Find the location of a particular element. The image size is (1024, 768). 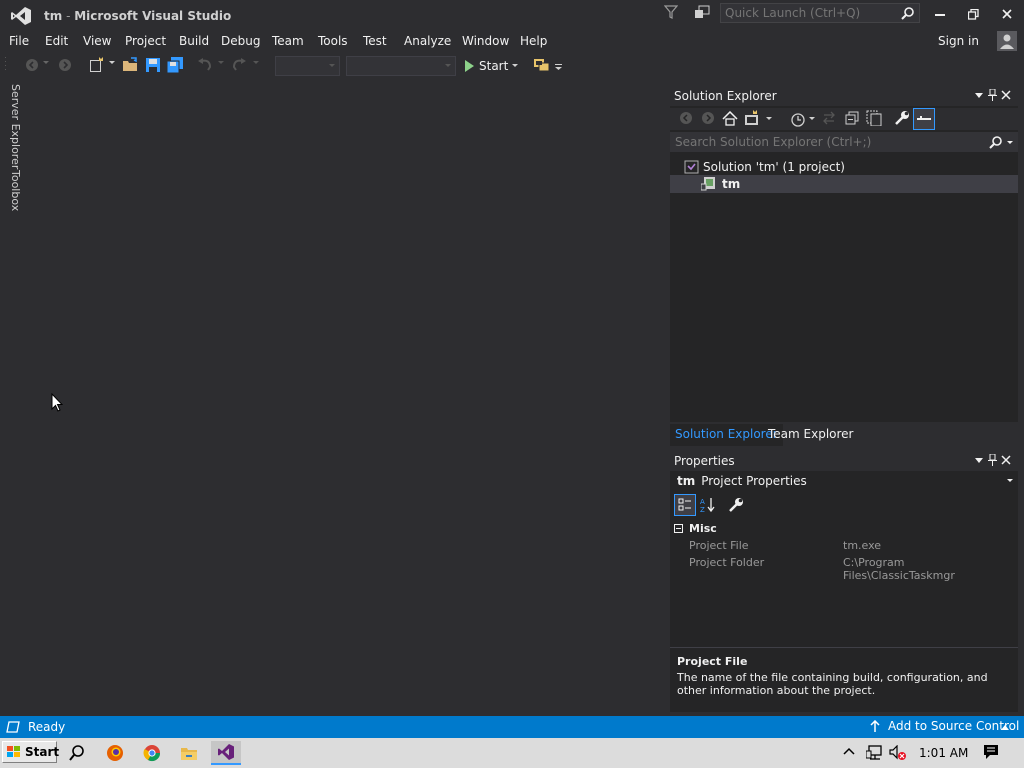

property-pages-wrench-icon is located at coordinates (736, 505).